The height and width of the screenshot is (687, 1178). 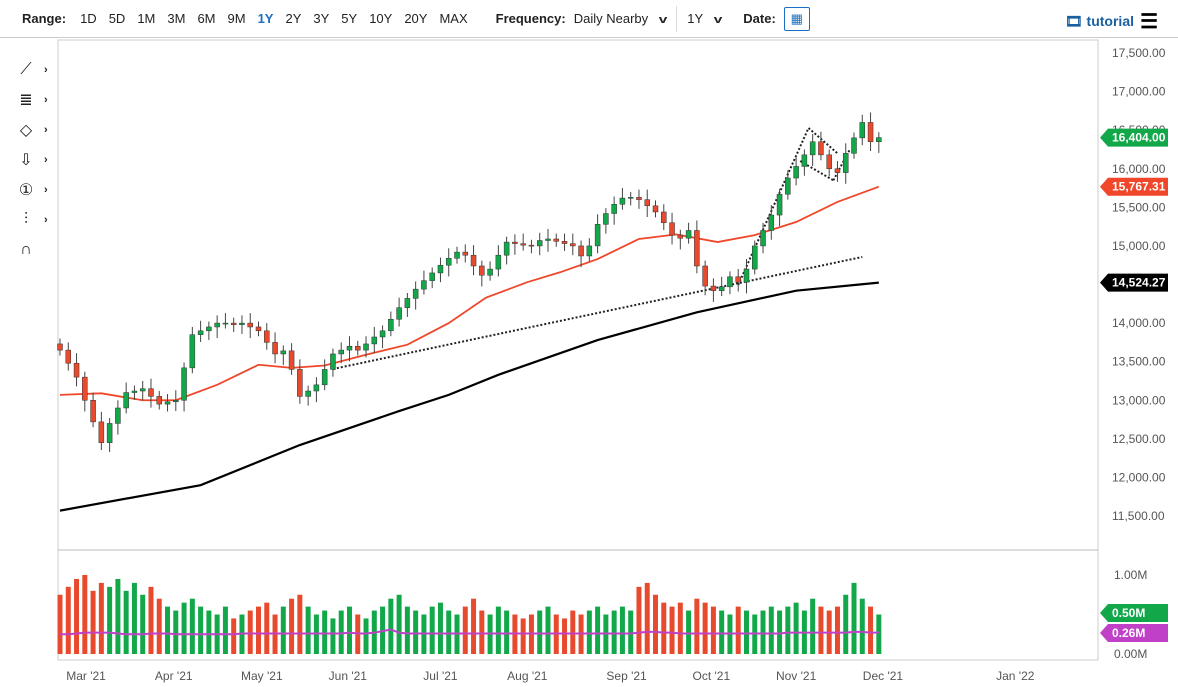 I want to click on x-tick-label: Nov '21, so click(x=796, y=676).